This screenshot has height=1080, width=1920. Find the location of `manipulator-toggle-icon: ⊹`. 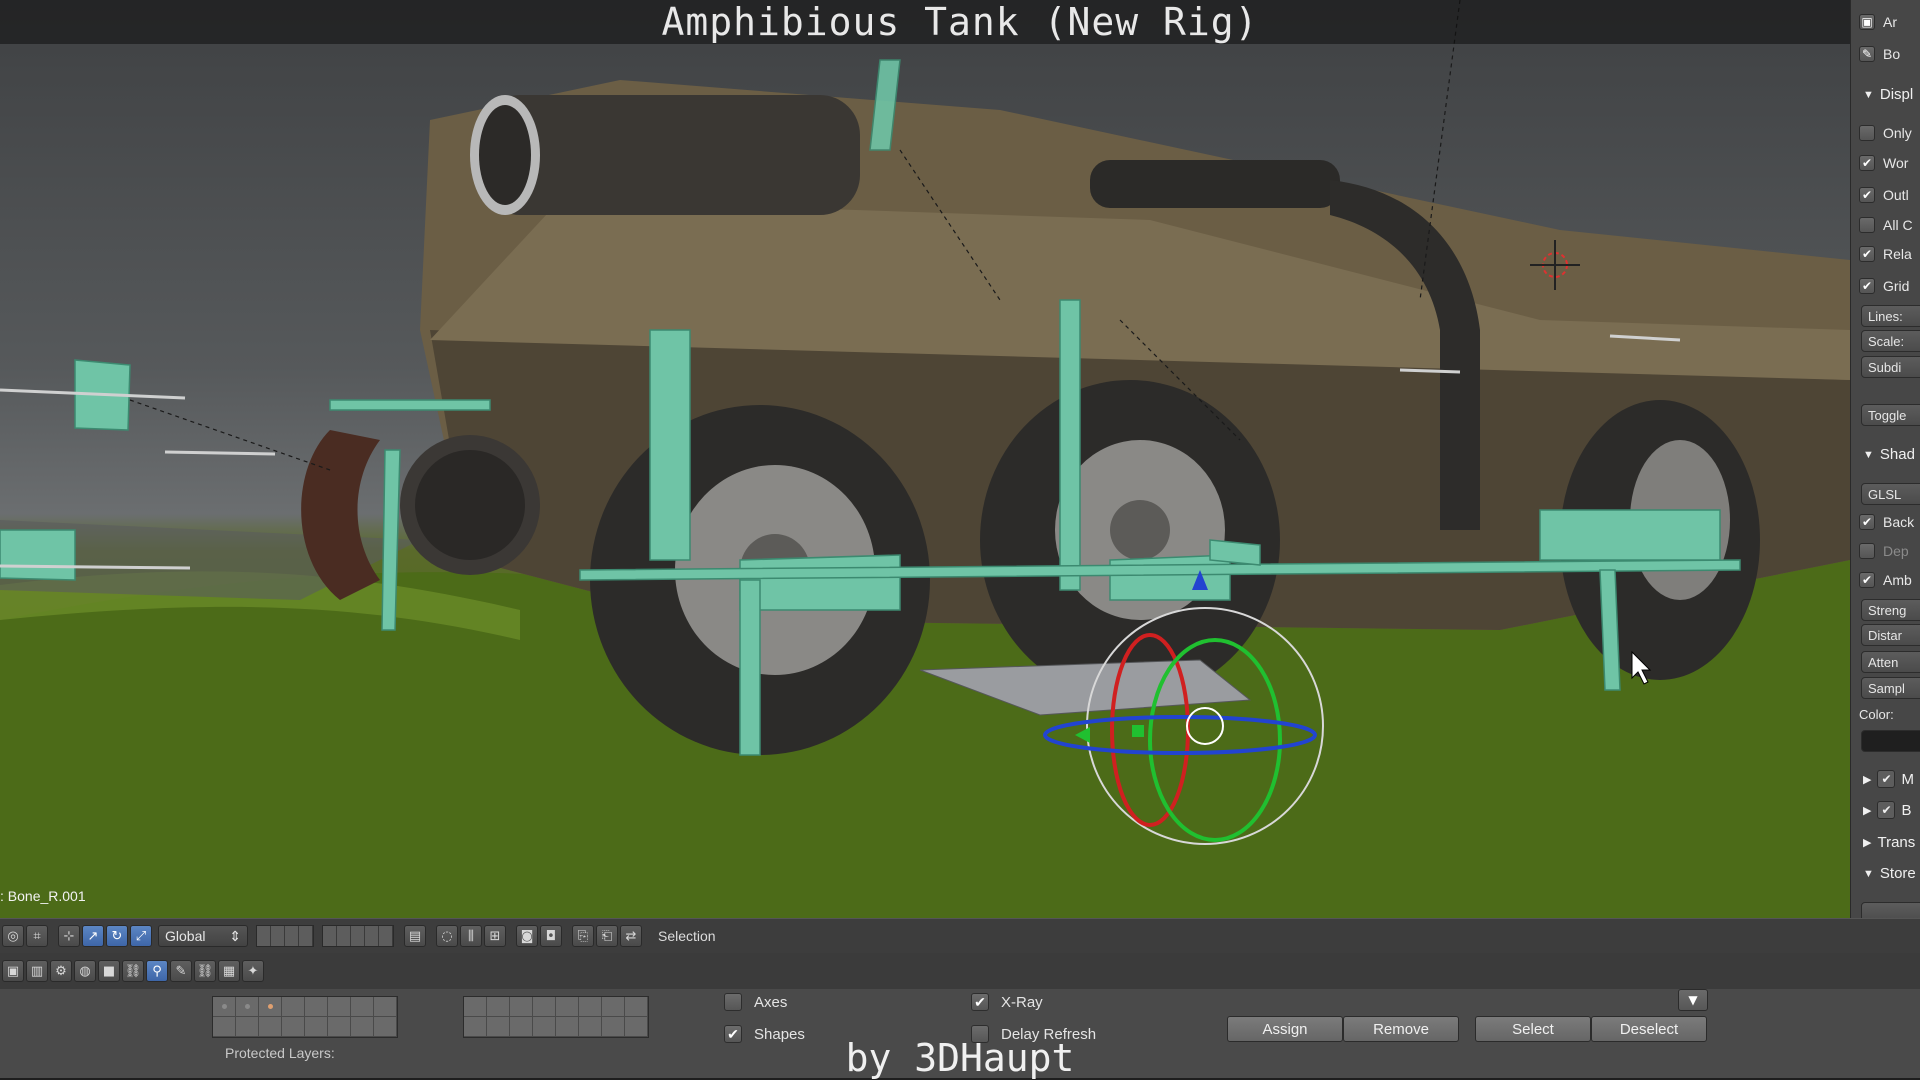

manipulator-toggle-icon: ⊹ is located at coordinates (69, 936).